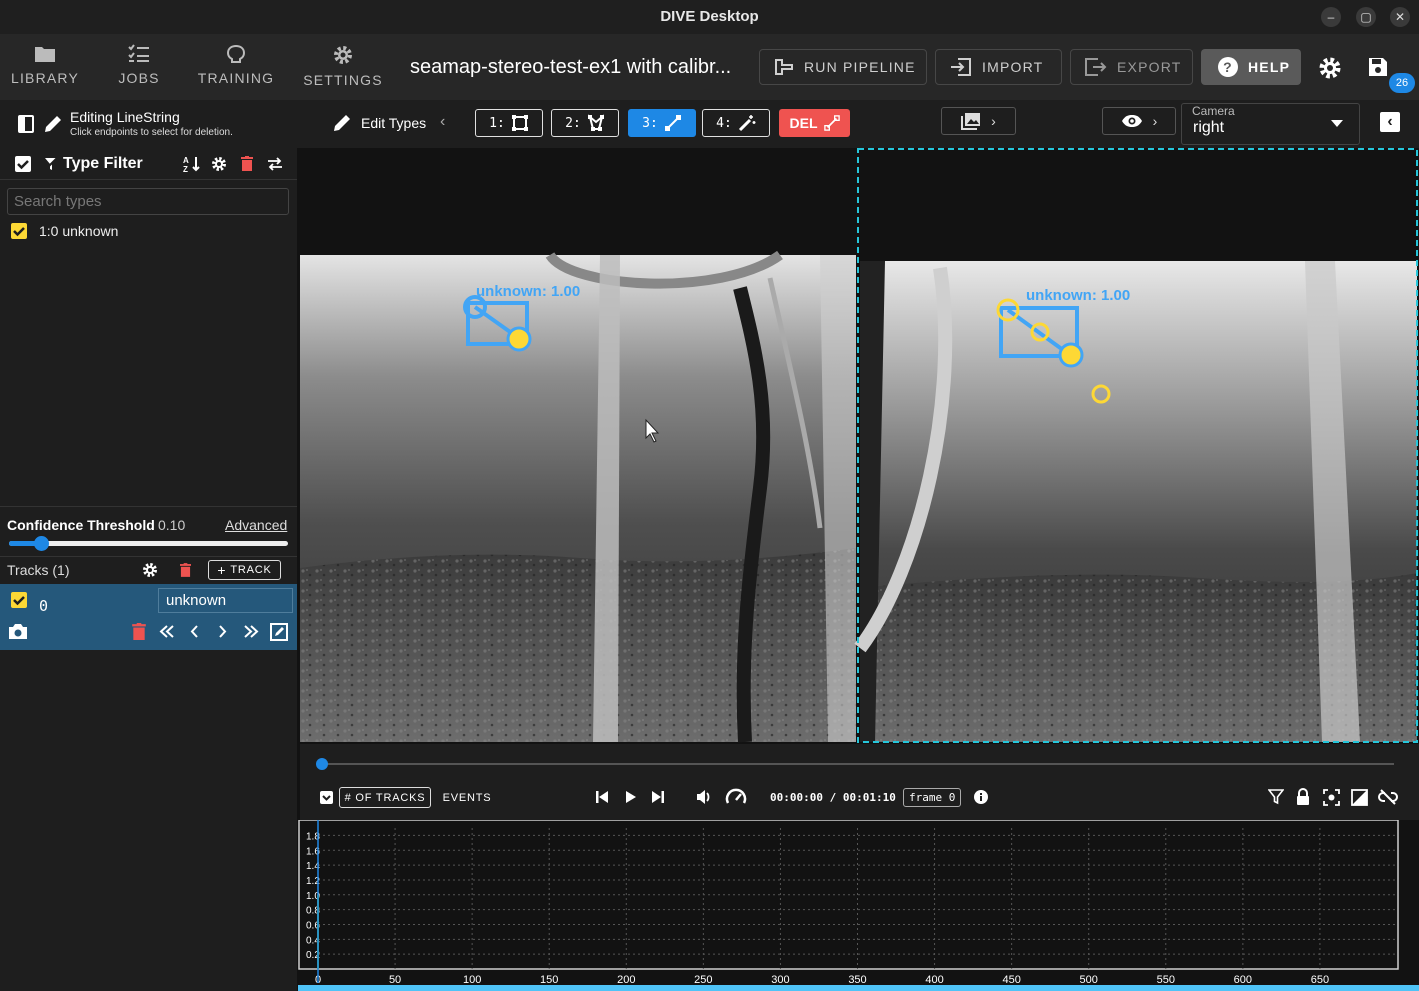  Describe the element at coordinates (192, 164) in the screenshot. I see `sort-icon: AZ` at that location.